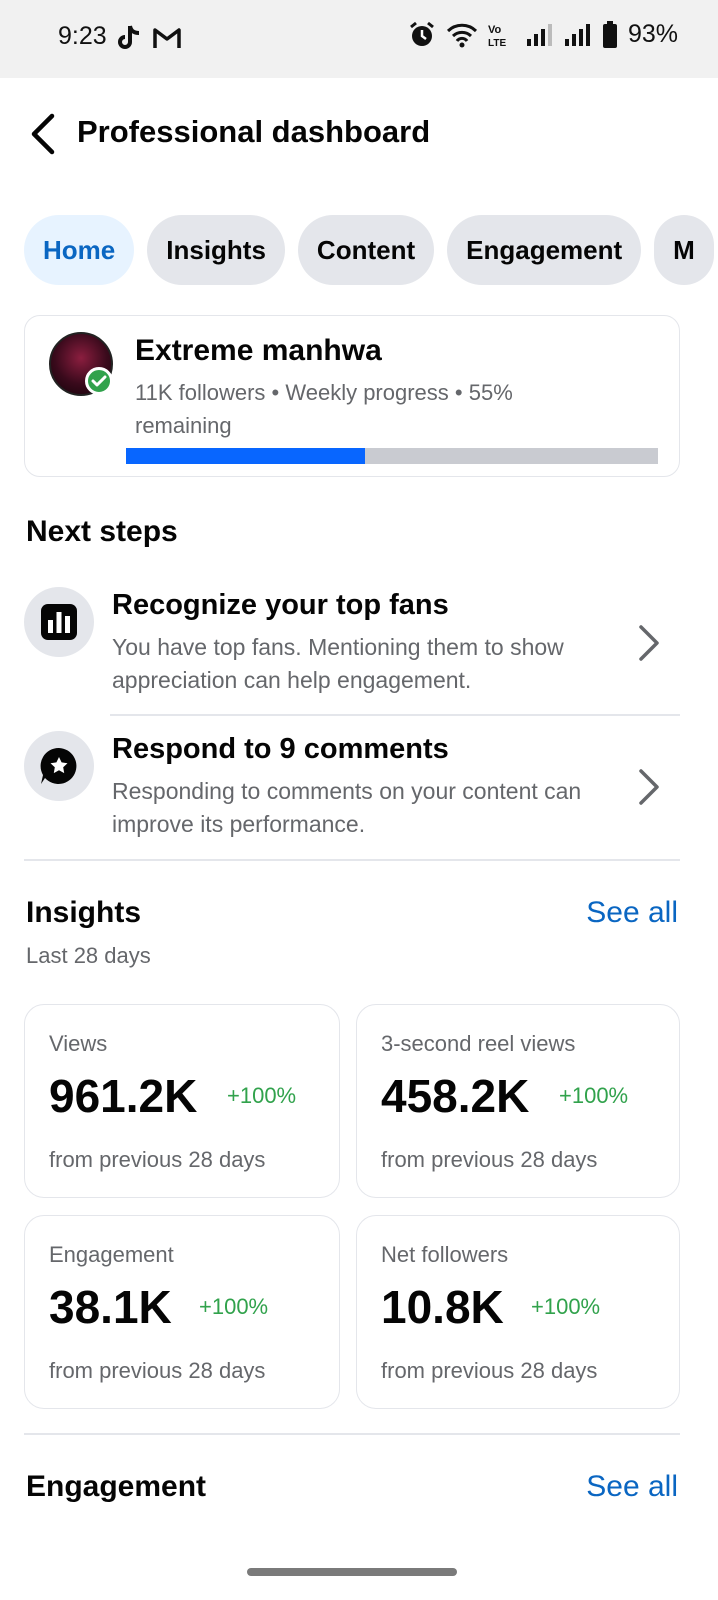 This screenshot has height=1600, width=718. I want to click on insights-period: Last 28 days, so click(88, 955).